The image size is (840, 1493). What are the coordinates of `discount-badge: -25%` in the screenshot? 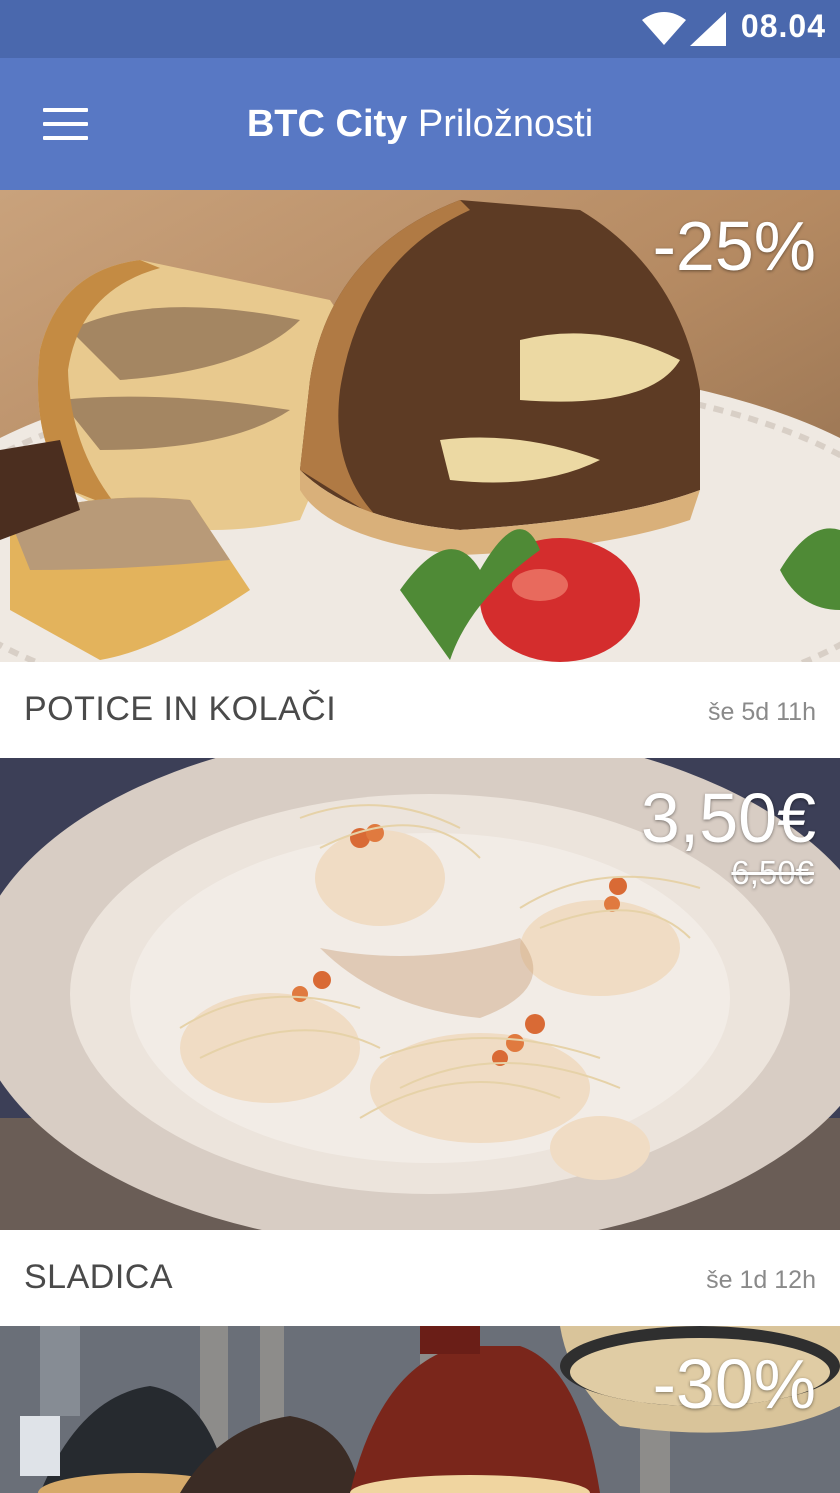 It's located at (734, 246).